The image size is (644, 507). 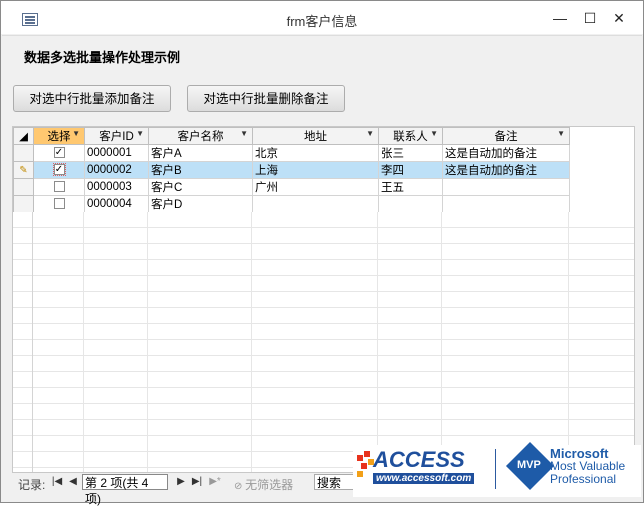 What do you see at coordinates (200, 153) in the screenshot?
I see `name-cell: 客户A` at bounding box center [200, 153].